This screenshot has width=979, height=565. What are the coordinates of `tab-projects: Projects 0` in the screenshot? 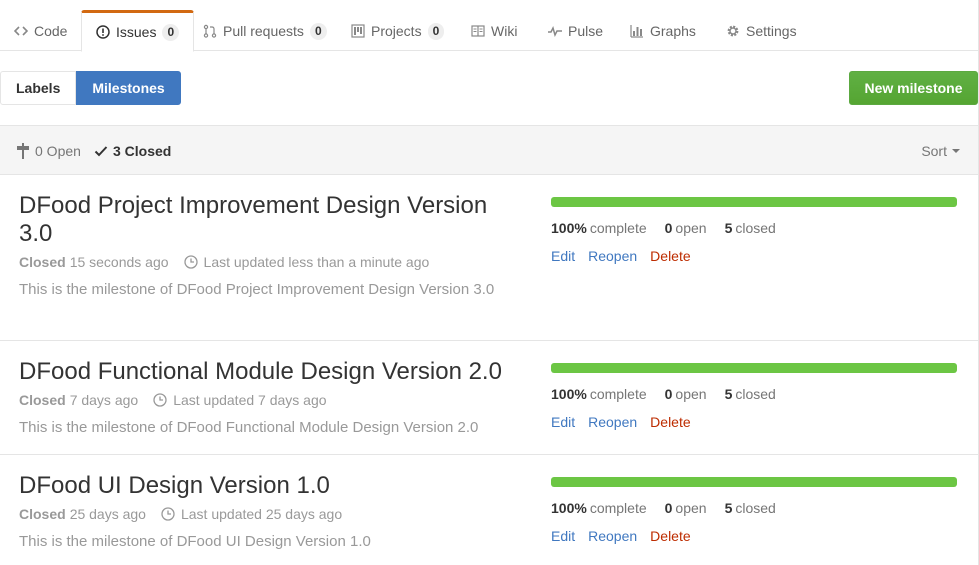 It's located at (397, 31).